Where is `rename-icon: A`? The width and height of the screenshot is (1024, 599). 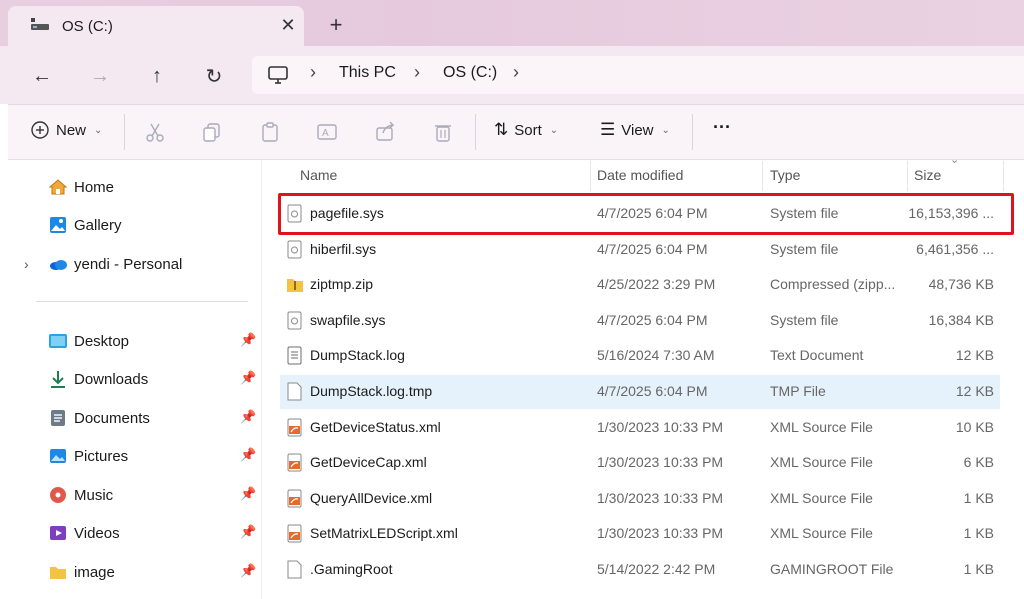 rename-icon: A is located at coordinates (327, 132).